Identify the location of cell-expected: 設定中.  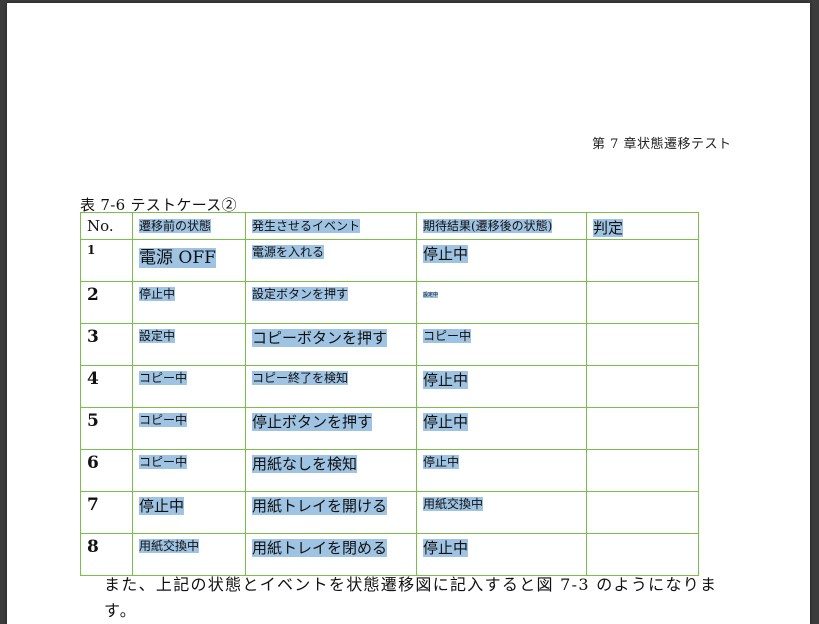
(501, 302).